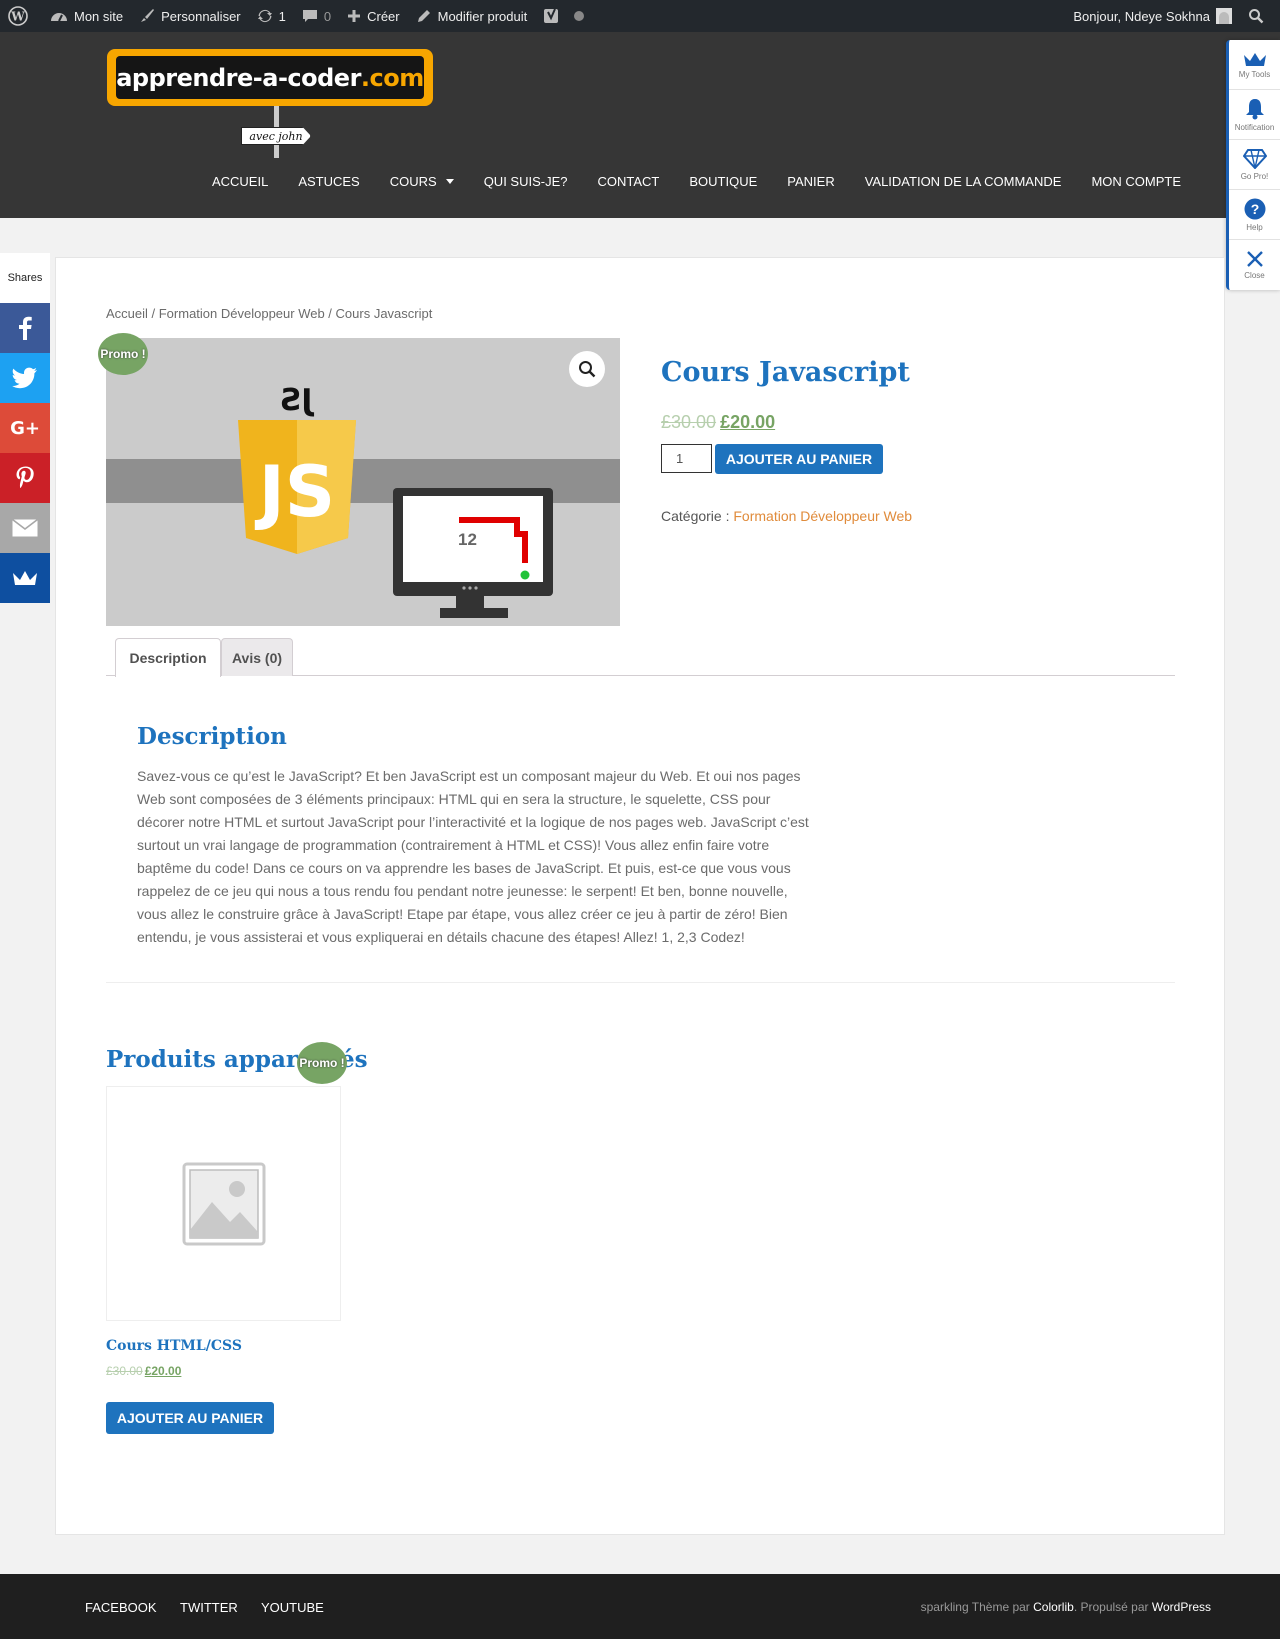  I want to click on colorlib-link: Colorlib, so click(1053, 1607).